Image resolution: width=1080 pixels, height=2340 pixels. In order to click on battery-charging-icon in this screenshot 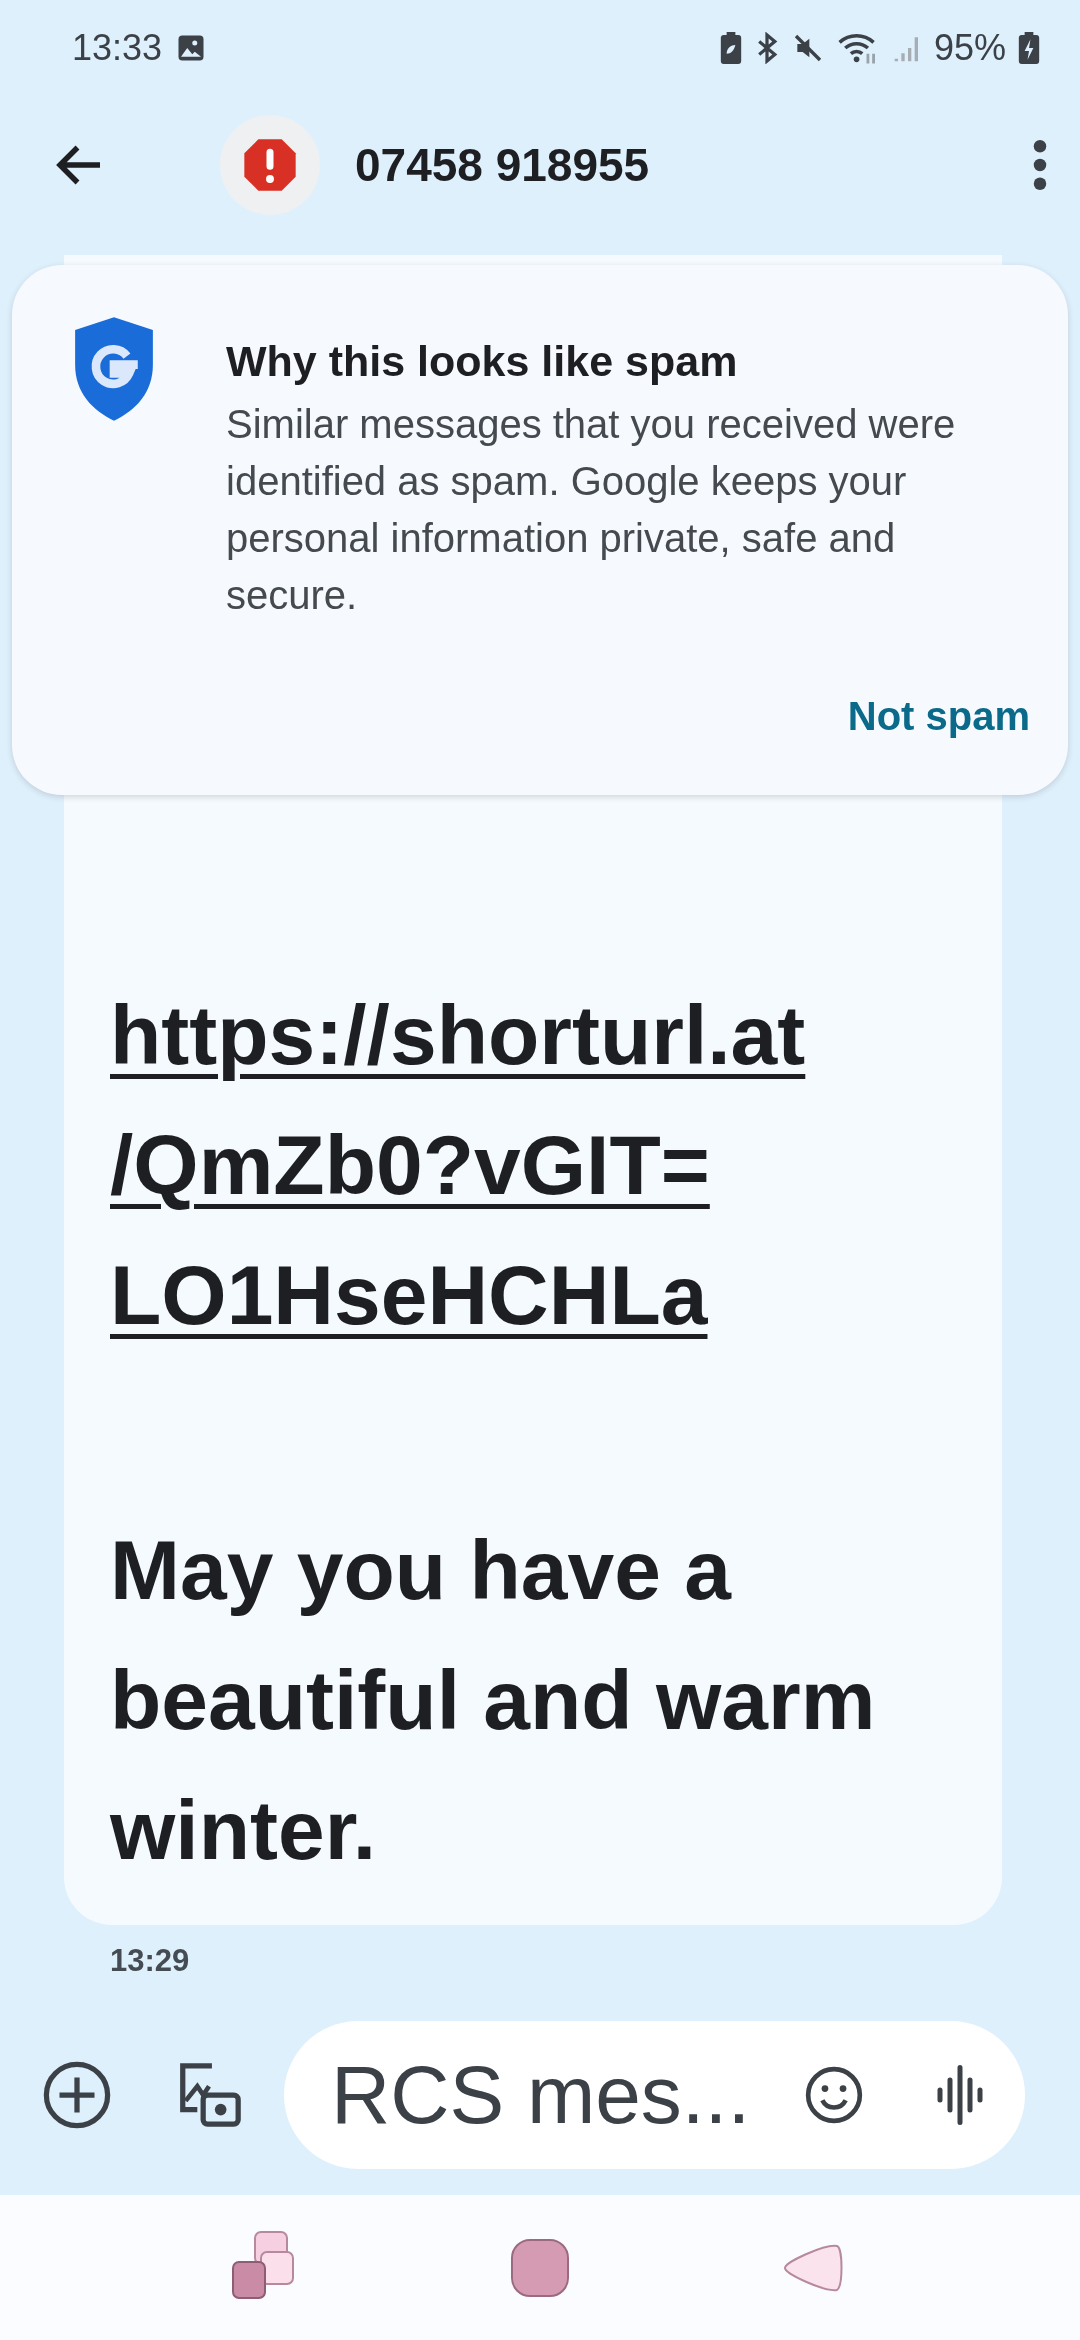, I will do `click(1029, 47)`.